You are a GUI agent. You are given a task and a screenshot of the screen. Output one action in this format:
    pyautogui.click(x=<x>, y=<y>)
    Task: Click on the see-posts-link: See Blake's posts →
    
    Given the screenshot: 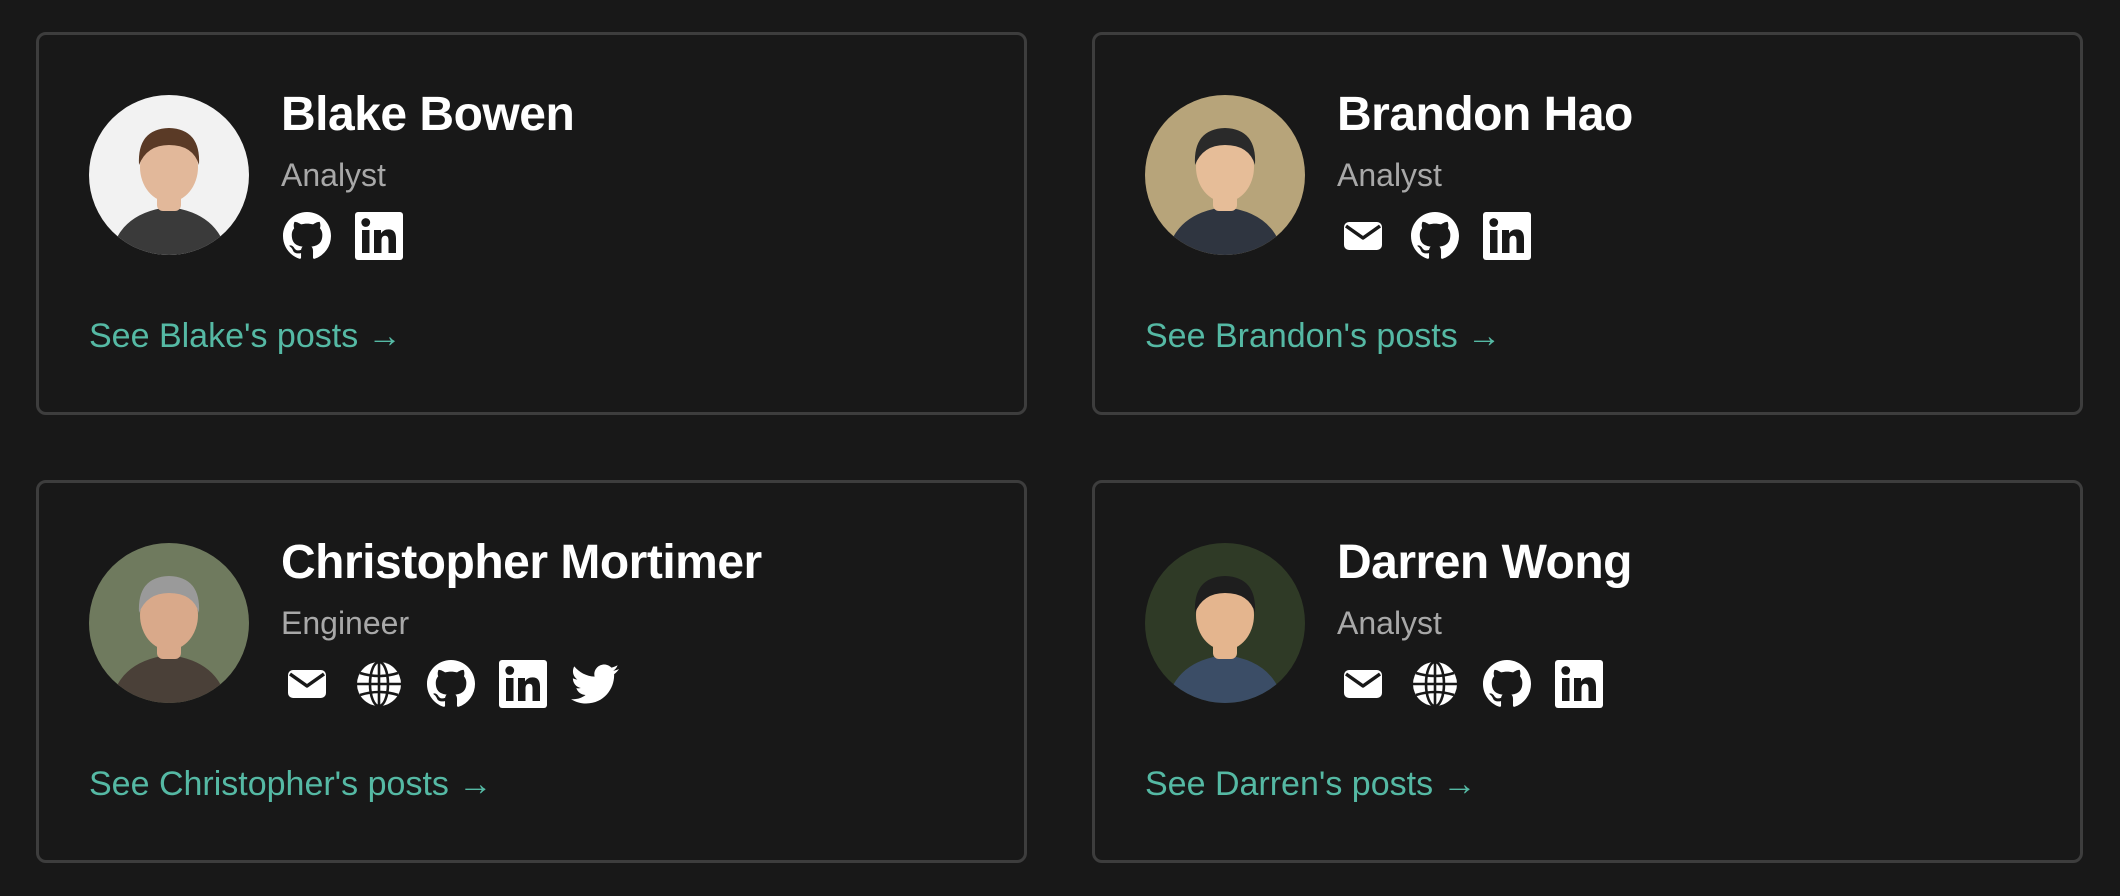 What is the action you would take?
    pyautogui.click(x=245, y=336)
    